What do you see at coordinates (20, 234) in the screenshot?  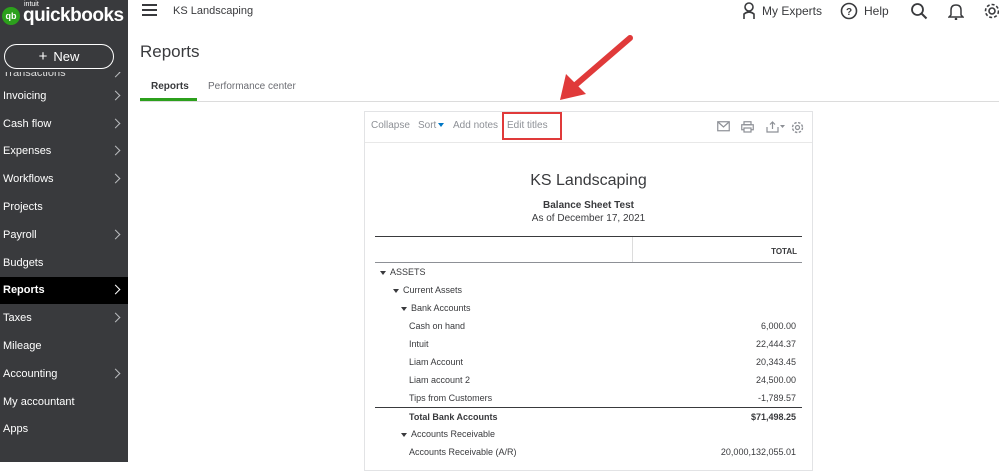 I see `sidebar-item-label: Payroll` at bounding box center [20, 234].